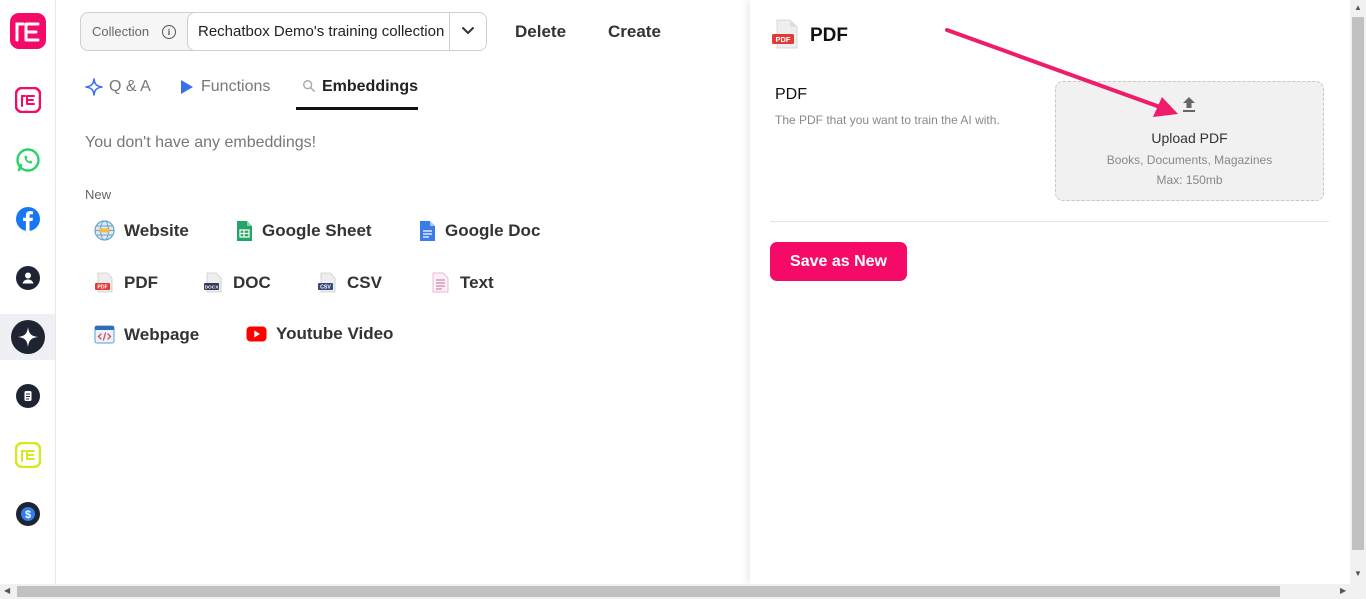  Describe the element at coordinates (236, 86) in the screenshot. I see `tab-functions-label: Functions` at that location.